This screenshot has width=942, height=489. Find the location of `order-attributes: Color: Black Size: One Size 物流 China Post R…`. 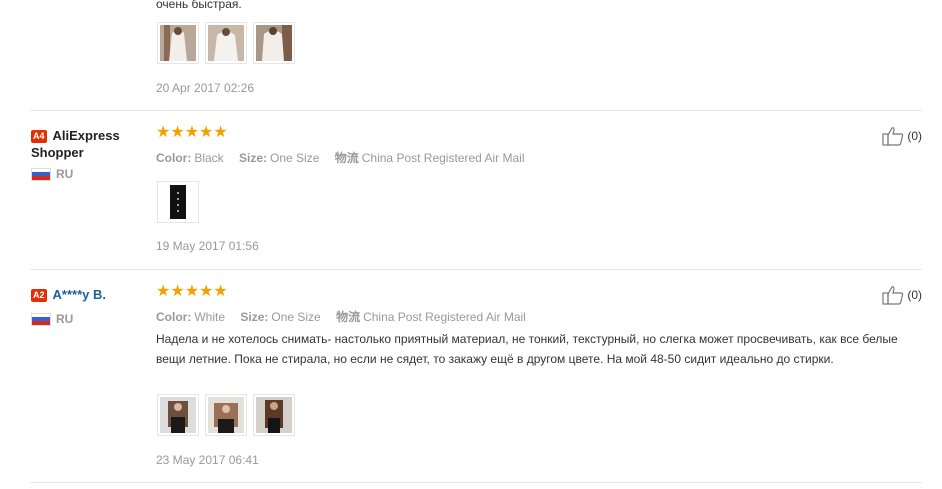

order-attributes: Color: Black Size: One Size 物流 China Post R… is located at coordinates (346, 157).